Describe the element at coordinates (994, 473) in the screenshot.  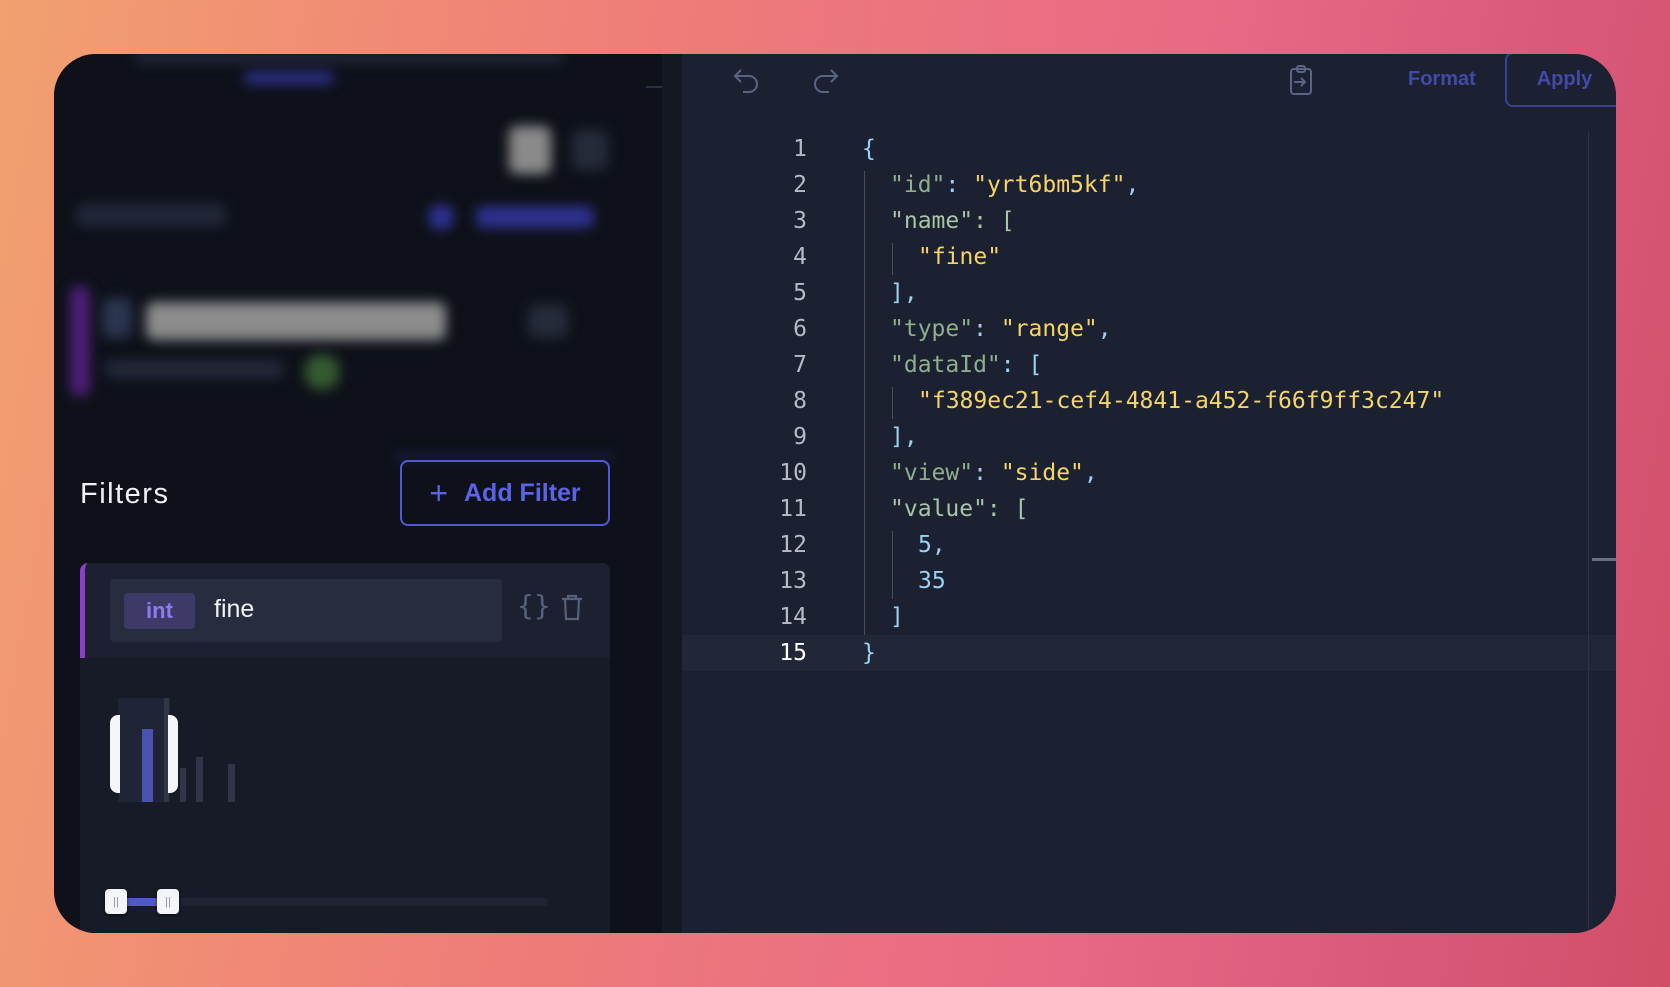
I see `code-text: "view": "side",` at that location.